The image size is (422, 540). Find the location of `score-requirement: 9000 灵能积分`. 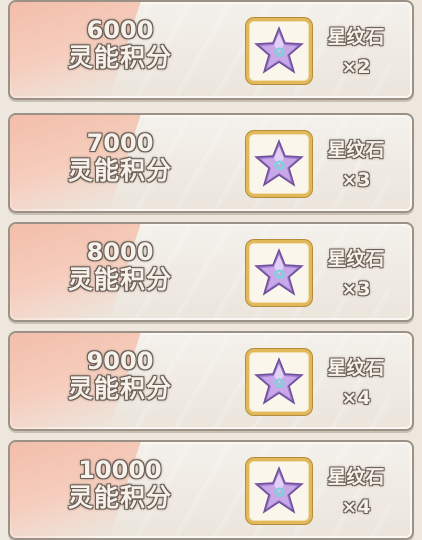

score-requirement: 9000 灵能积分 is located at coordinates (120, 375).